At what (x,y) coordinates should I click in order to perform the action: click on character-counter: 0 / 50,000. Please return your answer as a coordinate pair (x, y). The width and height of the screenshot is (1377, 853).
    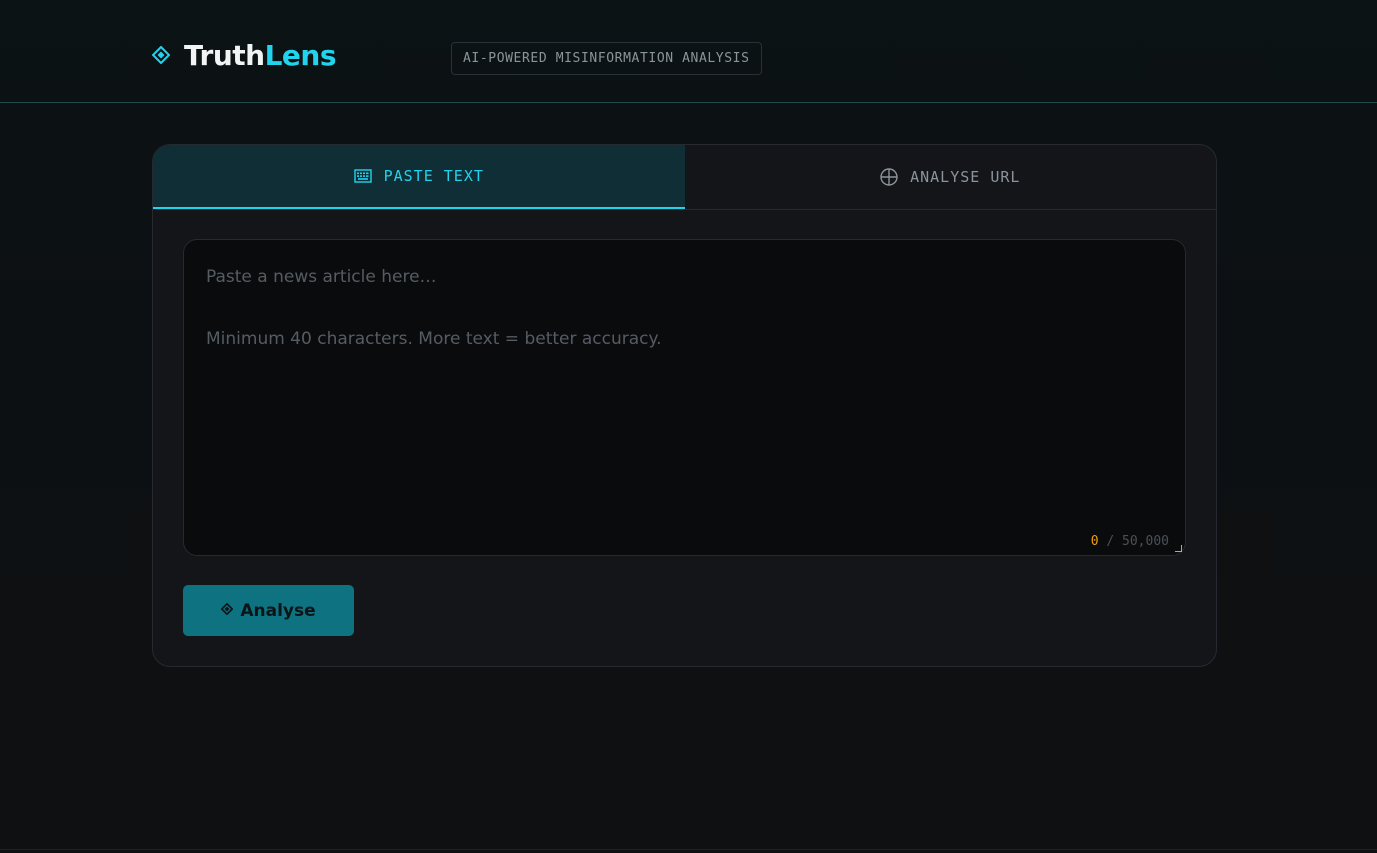
    Looking at the image, I should click on (1130, 541).